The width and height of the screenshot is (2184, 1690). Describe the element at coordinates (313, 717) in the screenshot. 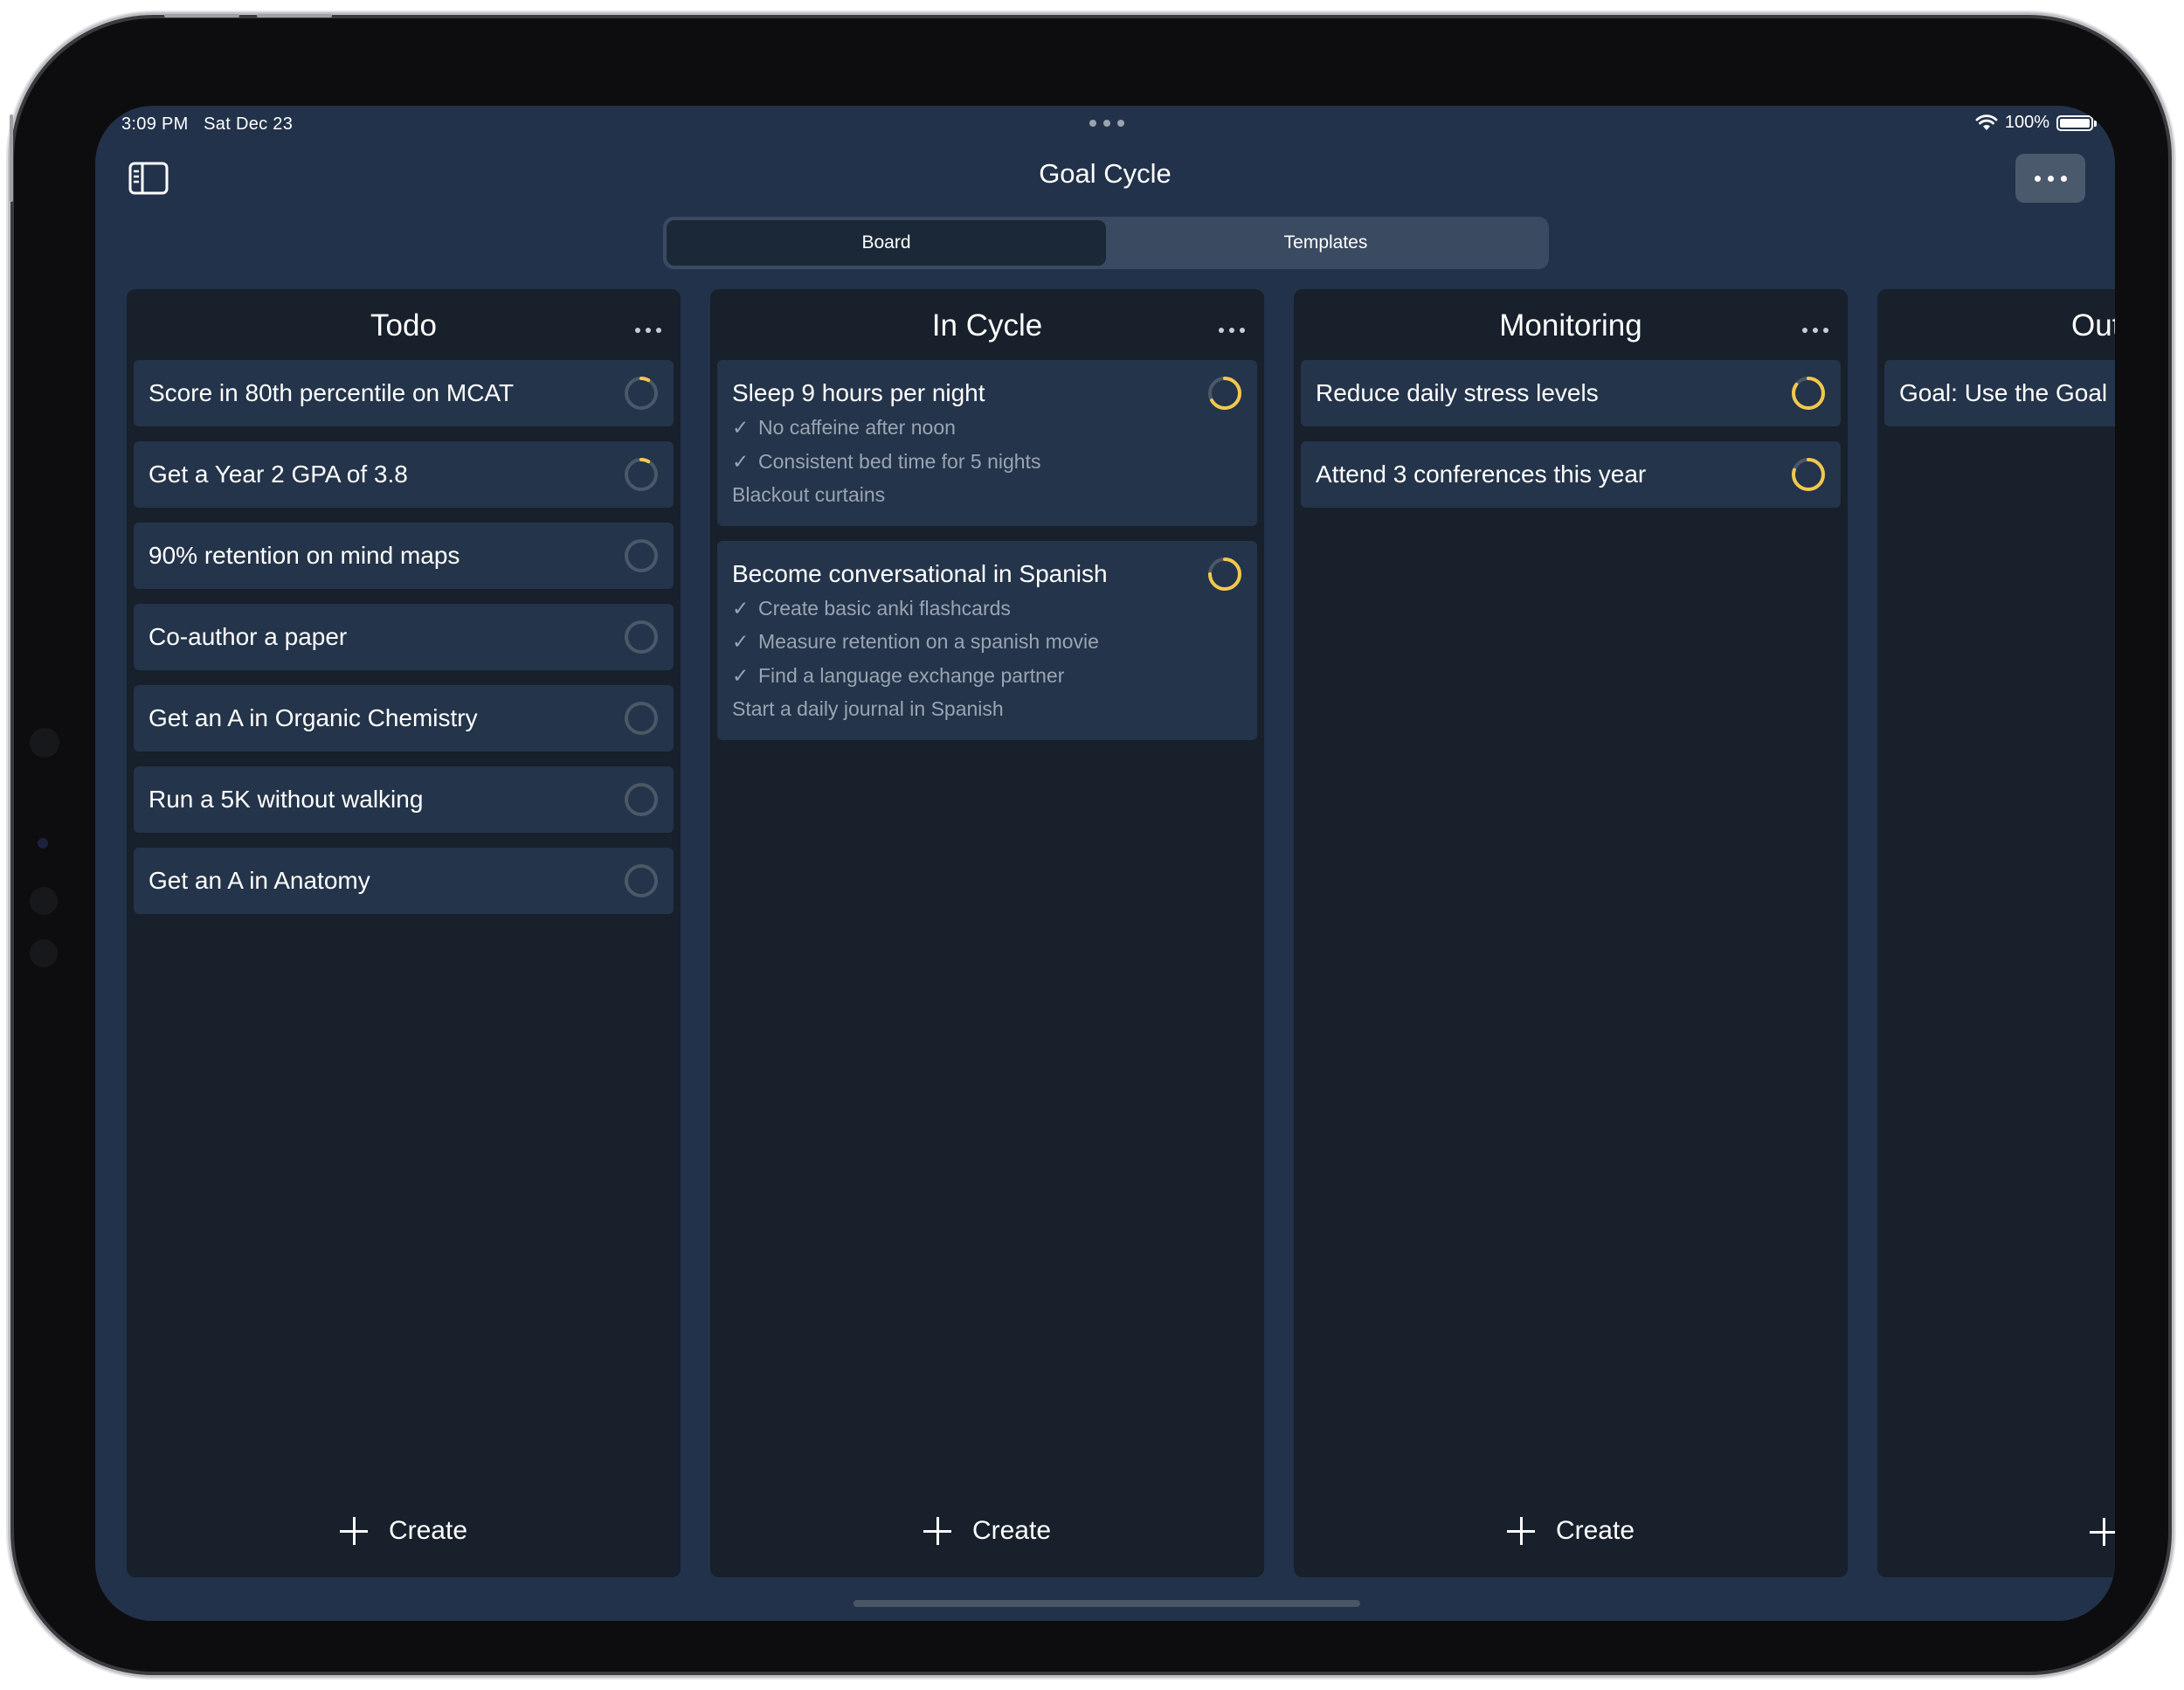

I see `card-title: Get an A in Organic Chemistry` at that location.